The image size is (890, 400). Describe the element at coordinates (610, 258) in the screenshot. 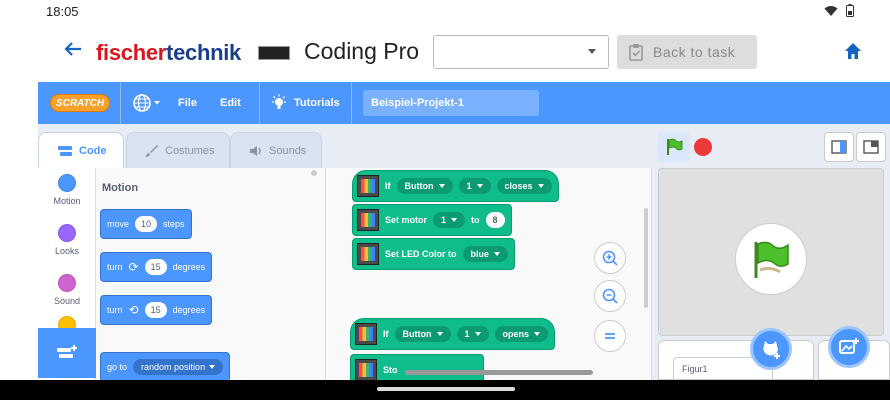

I see `zoom-in-button` at that location.